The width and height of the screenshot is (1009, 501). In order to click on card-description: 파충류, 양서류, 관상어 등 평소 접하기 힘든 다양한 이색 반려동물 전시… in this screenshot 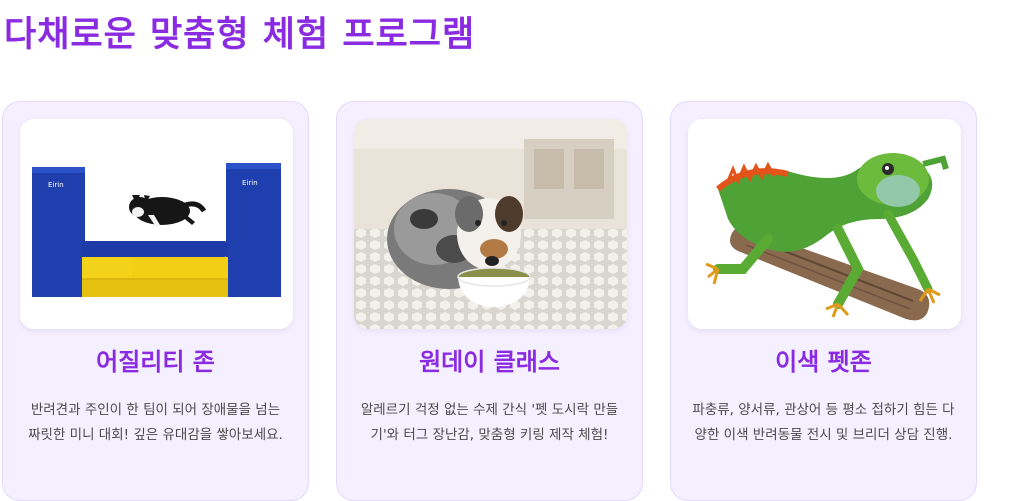, I will do `click(823, 422)`.